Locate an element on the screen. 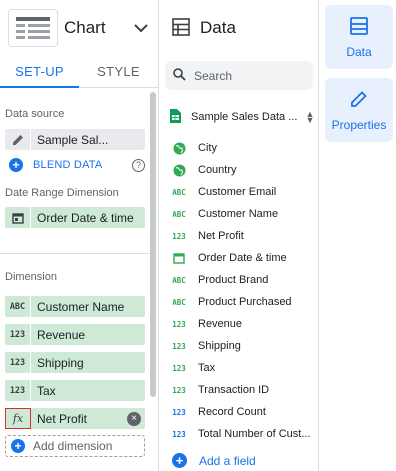 The image size is (396, 471). field-item: 123 Record Count is located at coordinates (239, 412).